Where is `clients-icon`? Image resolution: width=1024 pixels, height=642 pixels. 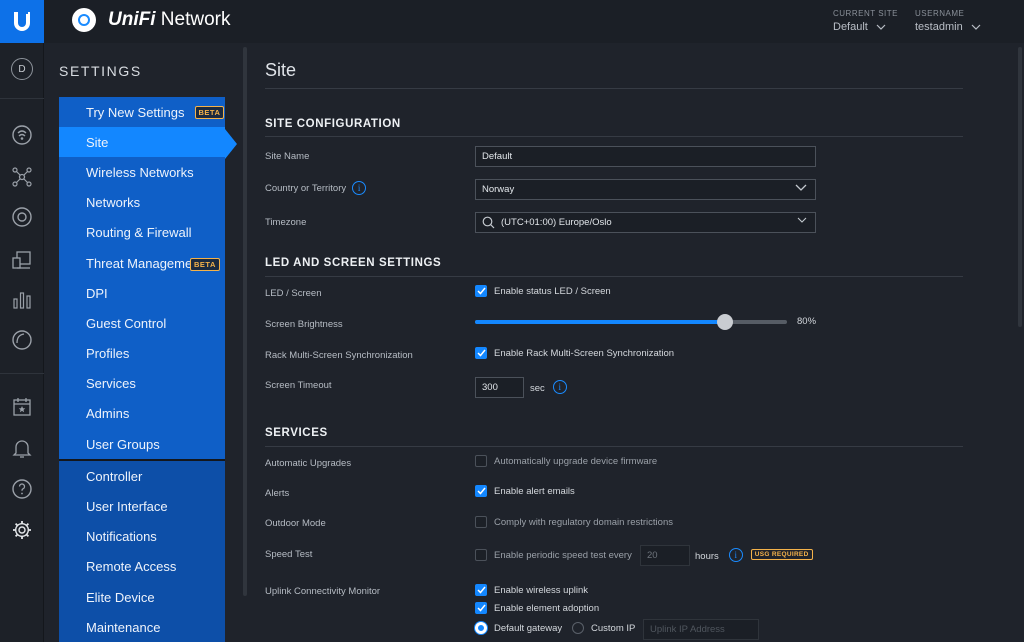 clients-icon is located at coordinates (22, 260).